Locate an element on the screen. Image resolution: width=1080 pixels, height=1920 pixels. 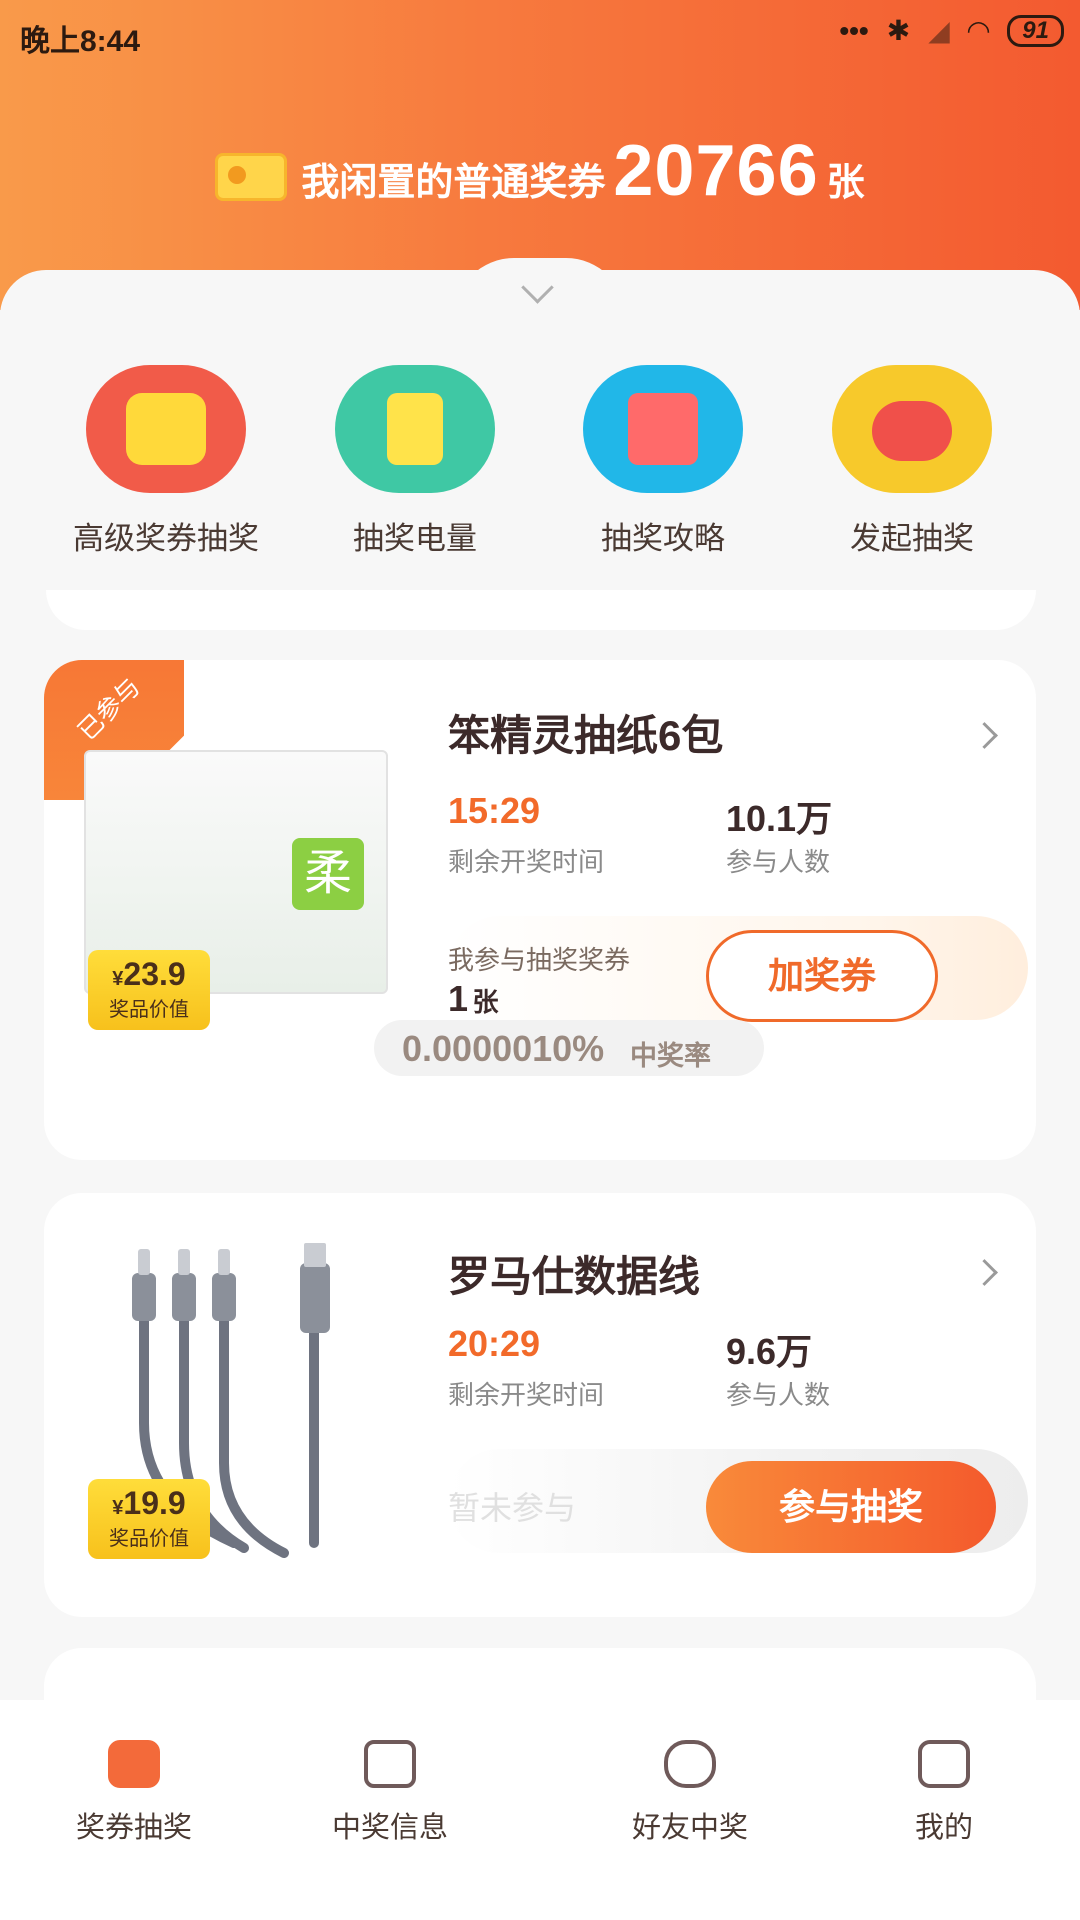
product-title: 笨精灵抽纸6包 is located at coordinates (585, 732).